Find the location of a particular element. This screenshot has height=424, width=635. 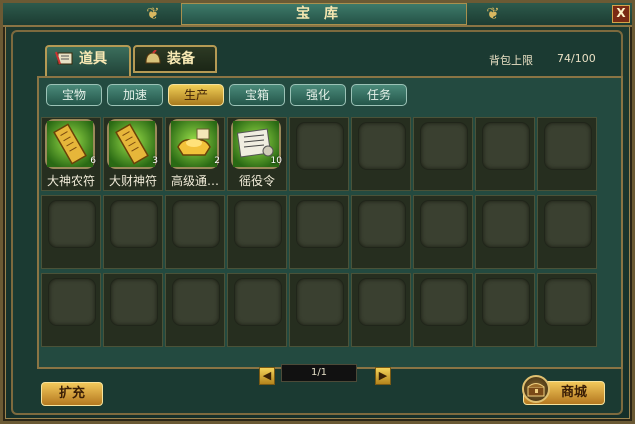

subtab-enhance: 强化 is located at coordinates (318, 95).